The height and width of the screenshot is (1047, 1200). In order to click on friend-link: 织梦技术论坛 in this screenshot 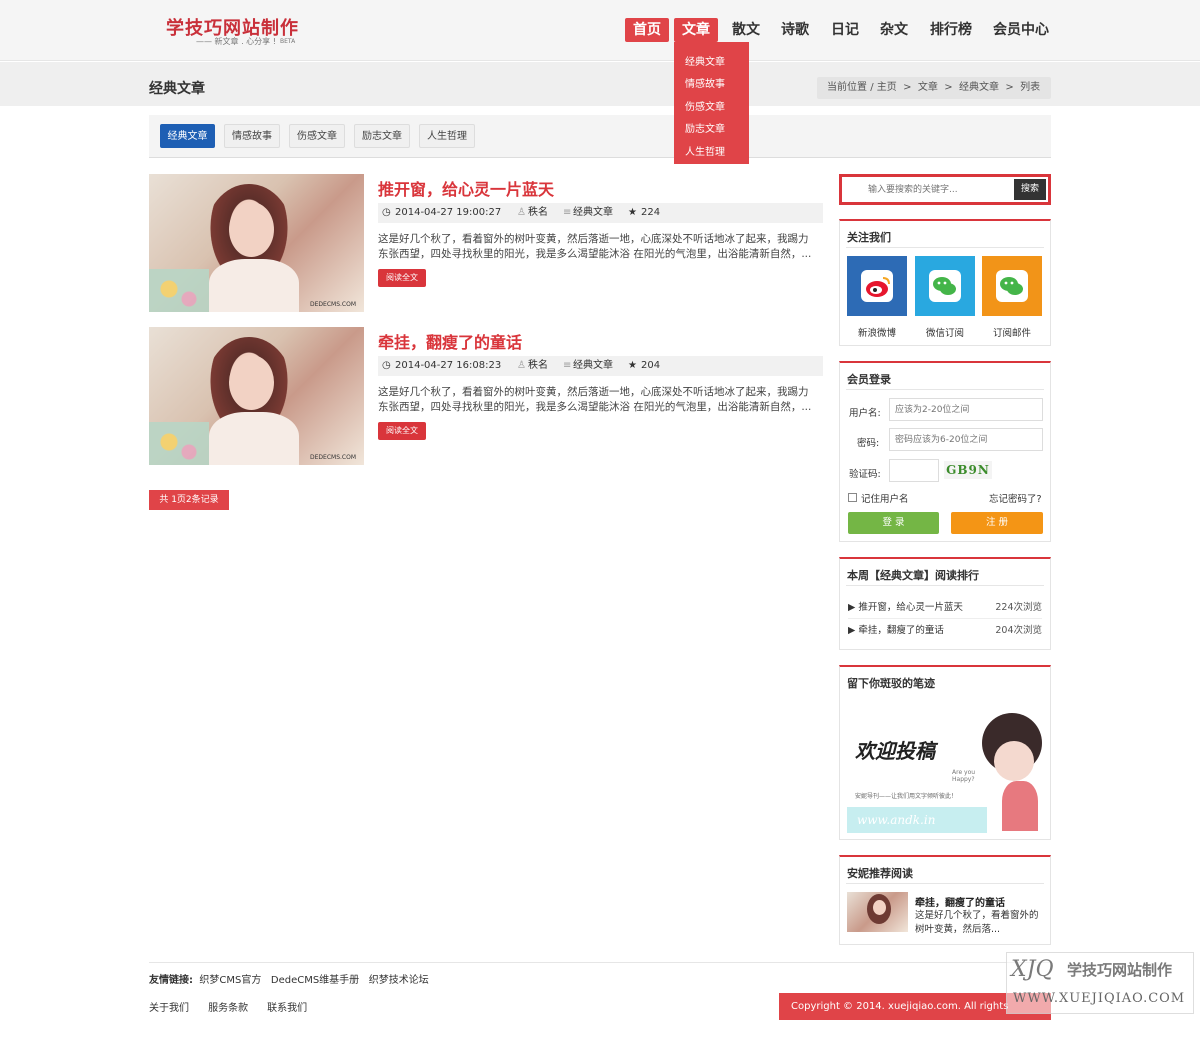, I will do `click(399, 980)`.